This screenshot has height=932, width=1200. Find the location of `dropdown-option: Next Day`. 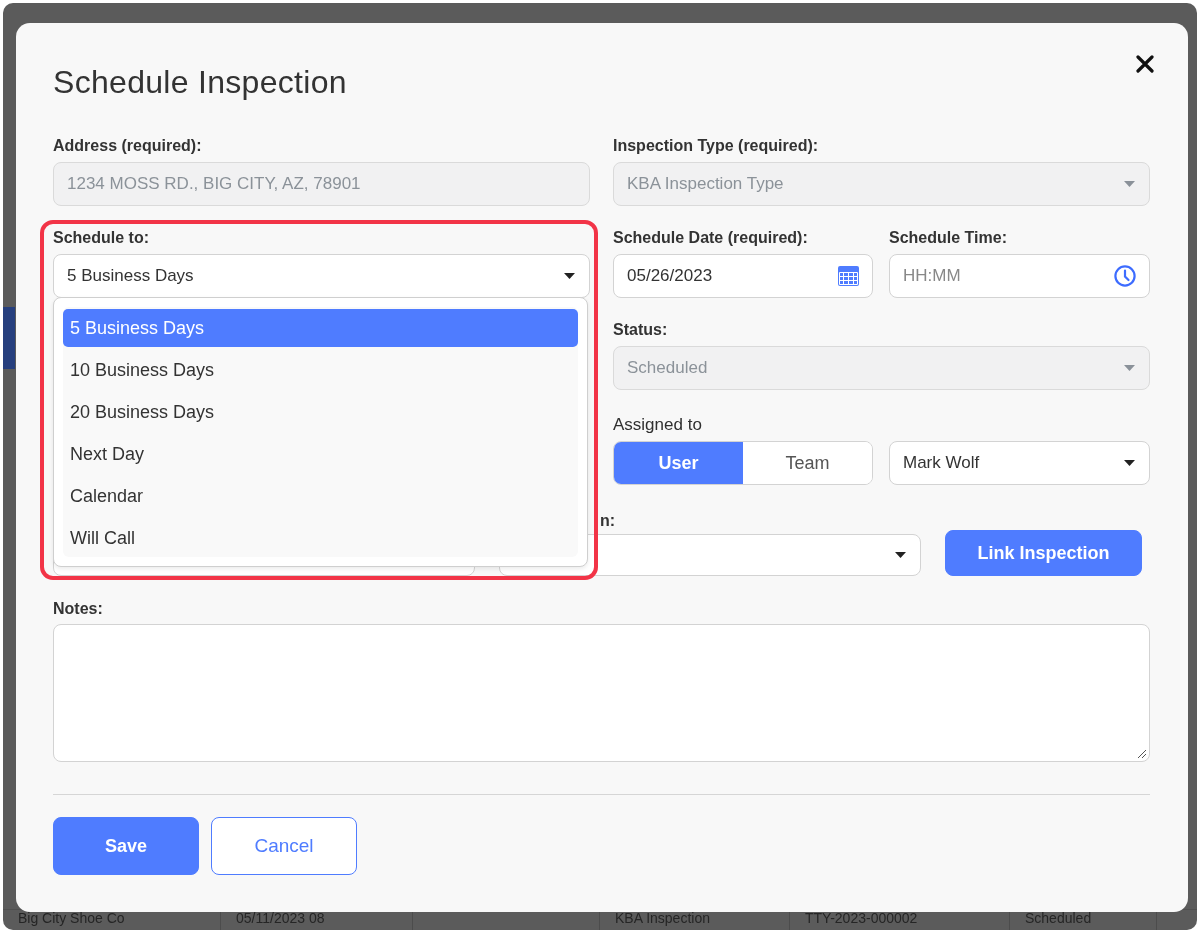

dropdown-option: Next Day is located at coordinates (320, 454).